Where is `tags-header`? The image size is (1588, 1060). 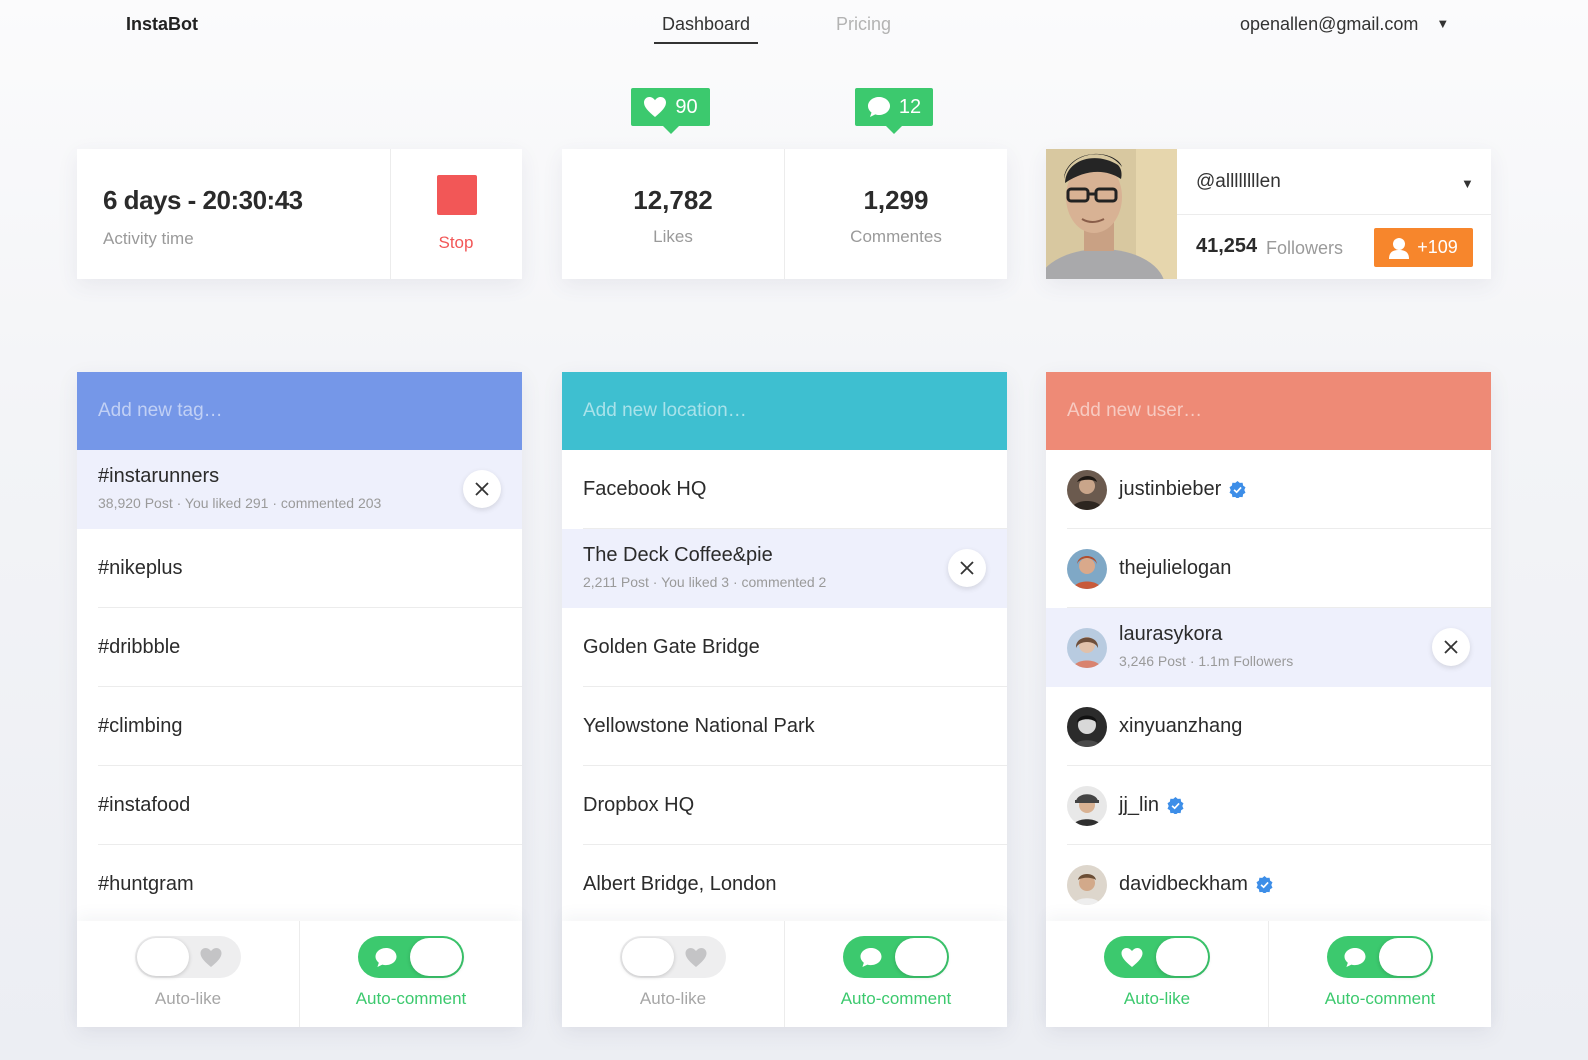
tags-header is located at coordinates (299, 411).